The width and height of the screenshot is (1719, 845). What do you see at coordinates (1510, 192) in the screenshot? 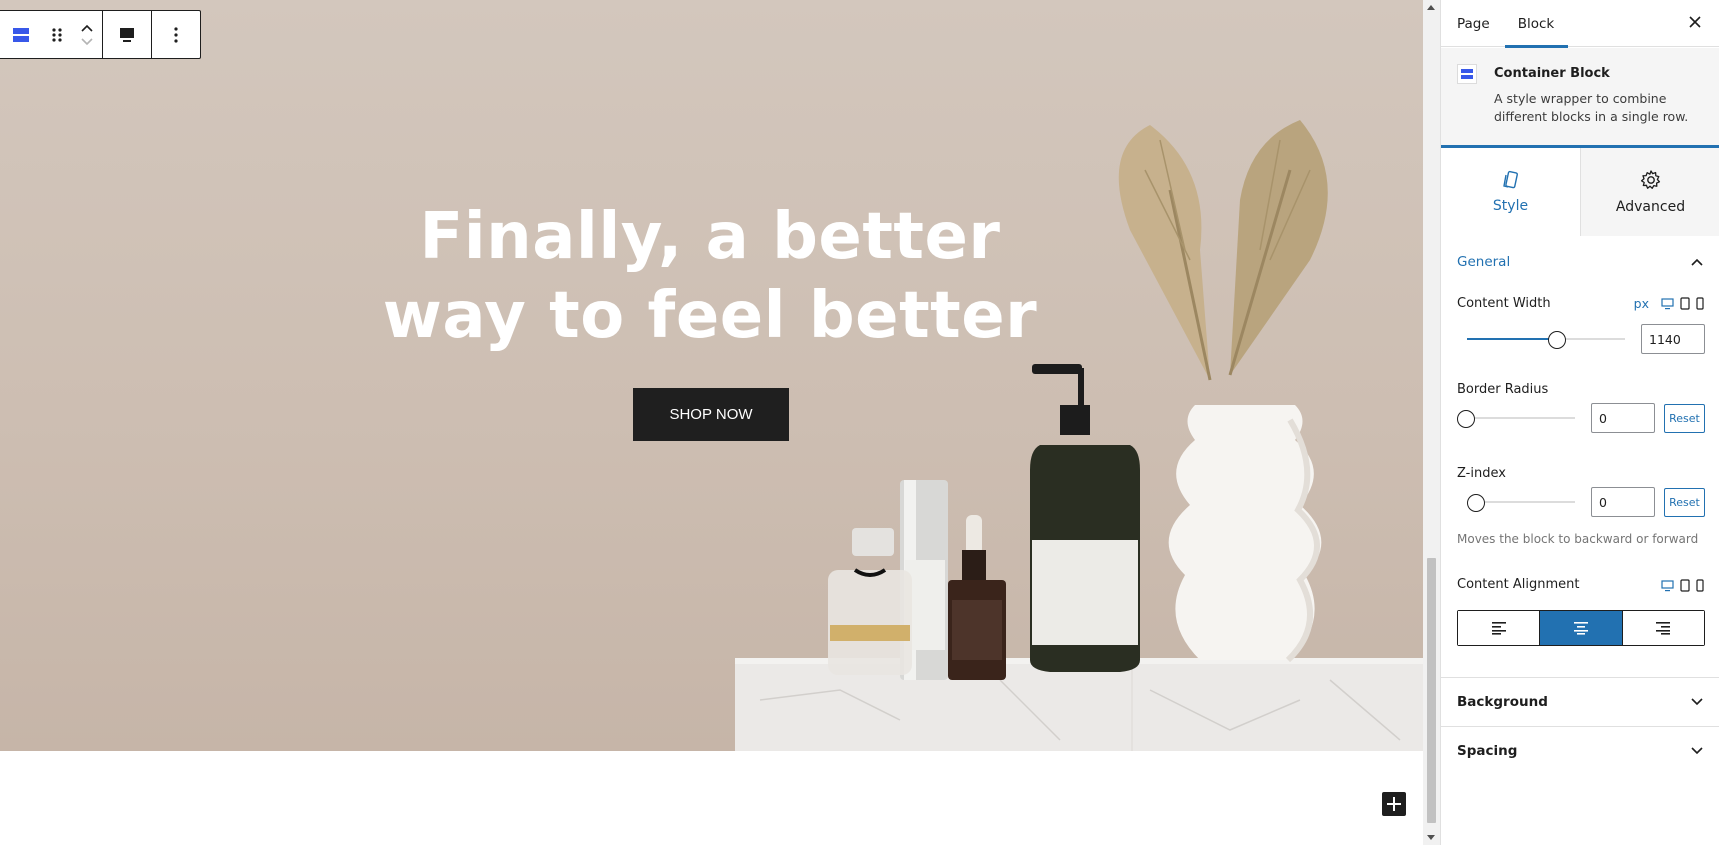
I see `tab-style: Style` at bounding box center [1510, 192].